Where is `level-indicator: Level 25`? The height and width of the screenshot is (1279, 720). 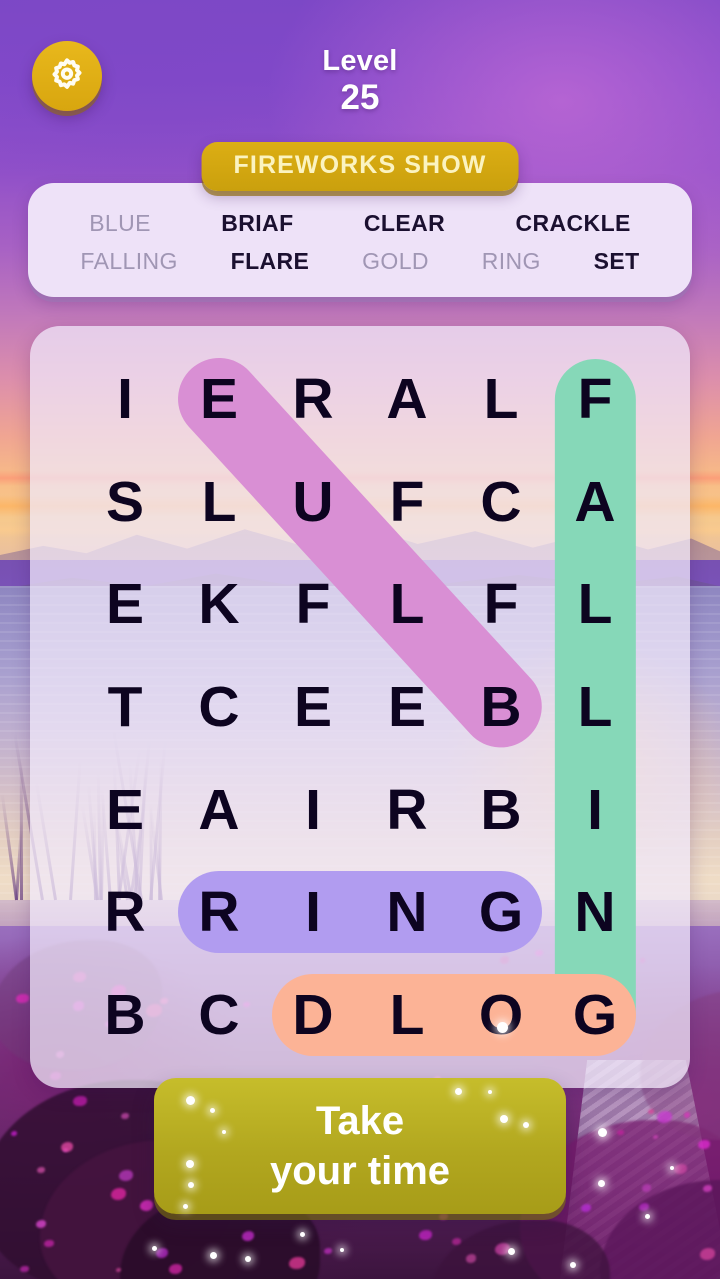 level-indicator: Level 25 is located at coordinates (360, 81).